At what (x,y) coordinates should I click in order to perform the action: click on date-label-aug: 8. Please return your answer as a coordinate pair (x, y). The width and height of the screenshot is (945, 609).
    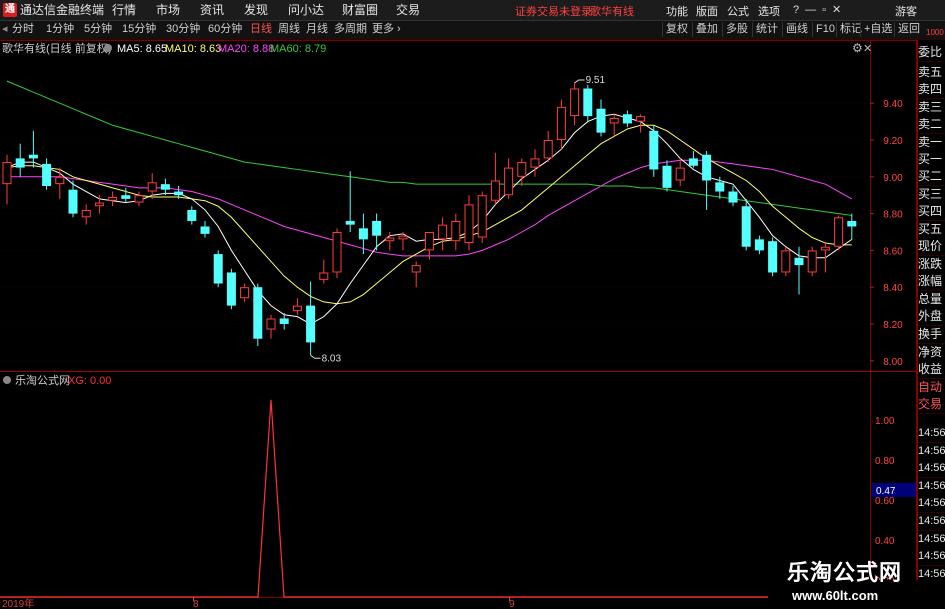
    Looking at the image, I should click on (196, 604).